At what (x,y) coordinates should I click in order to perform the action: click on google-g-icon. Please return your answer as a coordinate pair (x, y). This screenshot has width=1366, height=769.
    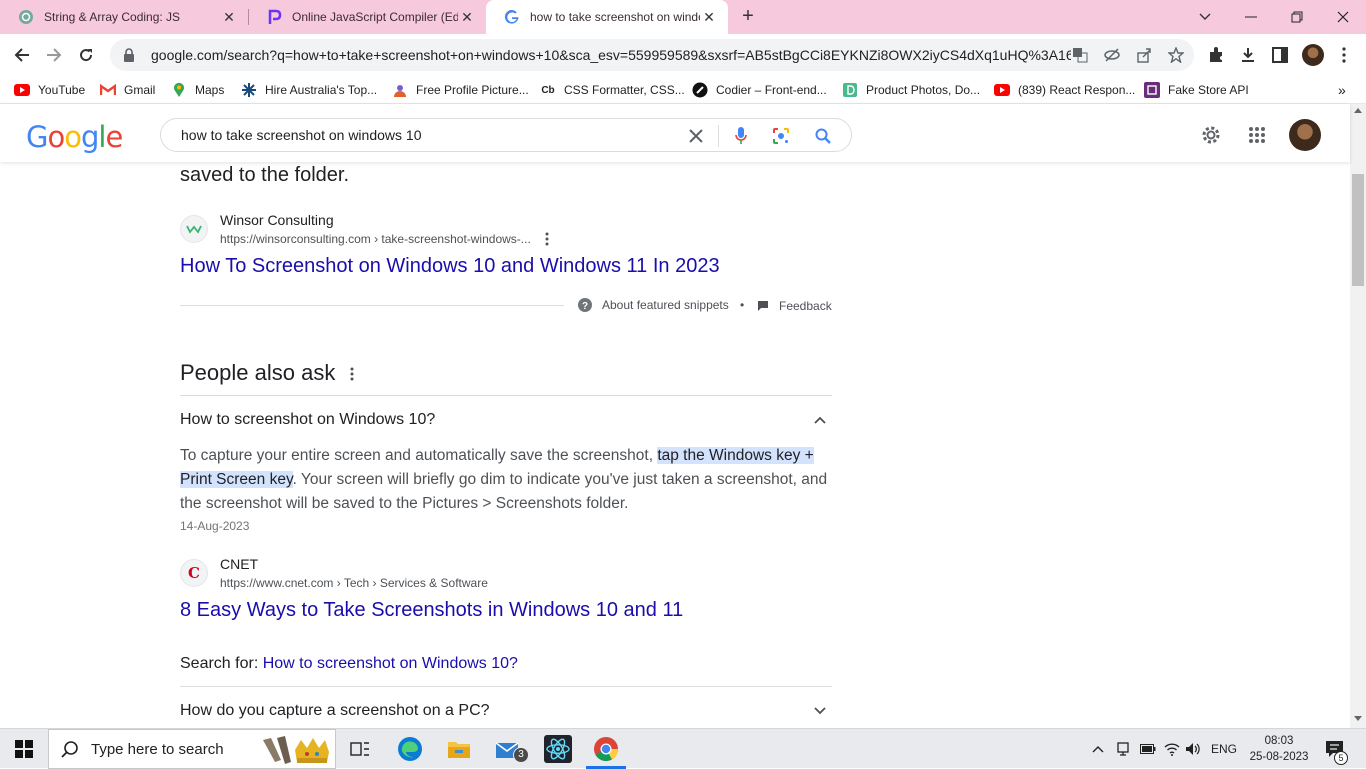
    Looking at the image, I should click on (512, 17).